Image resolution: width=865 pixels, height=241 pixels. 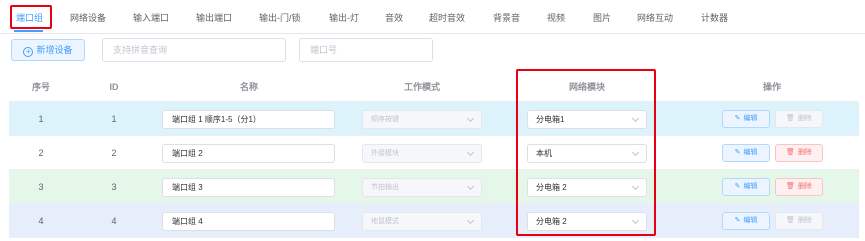 I want to click on row-index: 1, so click(x=41, y=119).